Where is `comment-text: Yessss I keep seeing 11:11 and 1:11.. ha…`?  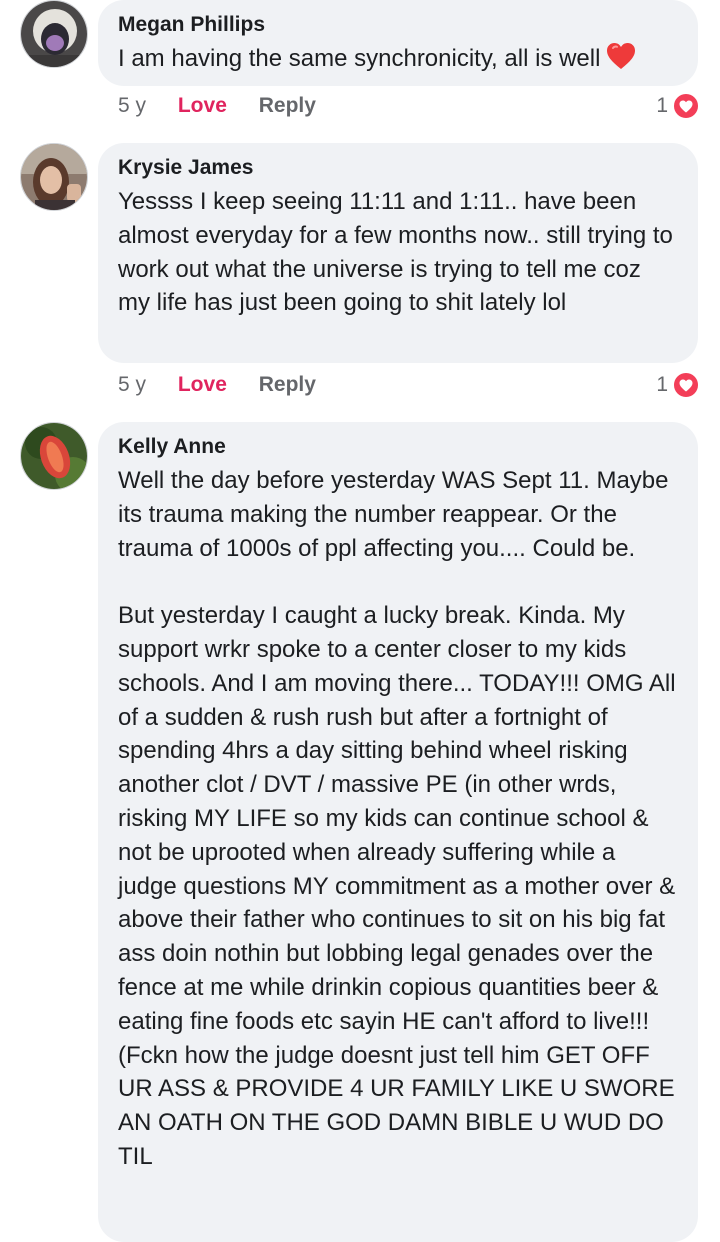
comment-text: Yessss I keep seeing 11:11 and 1:11.. ha… is located at coordinates (399, 252).